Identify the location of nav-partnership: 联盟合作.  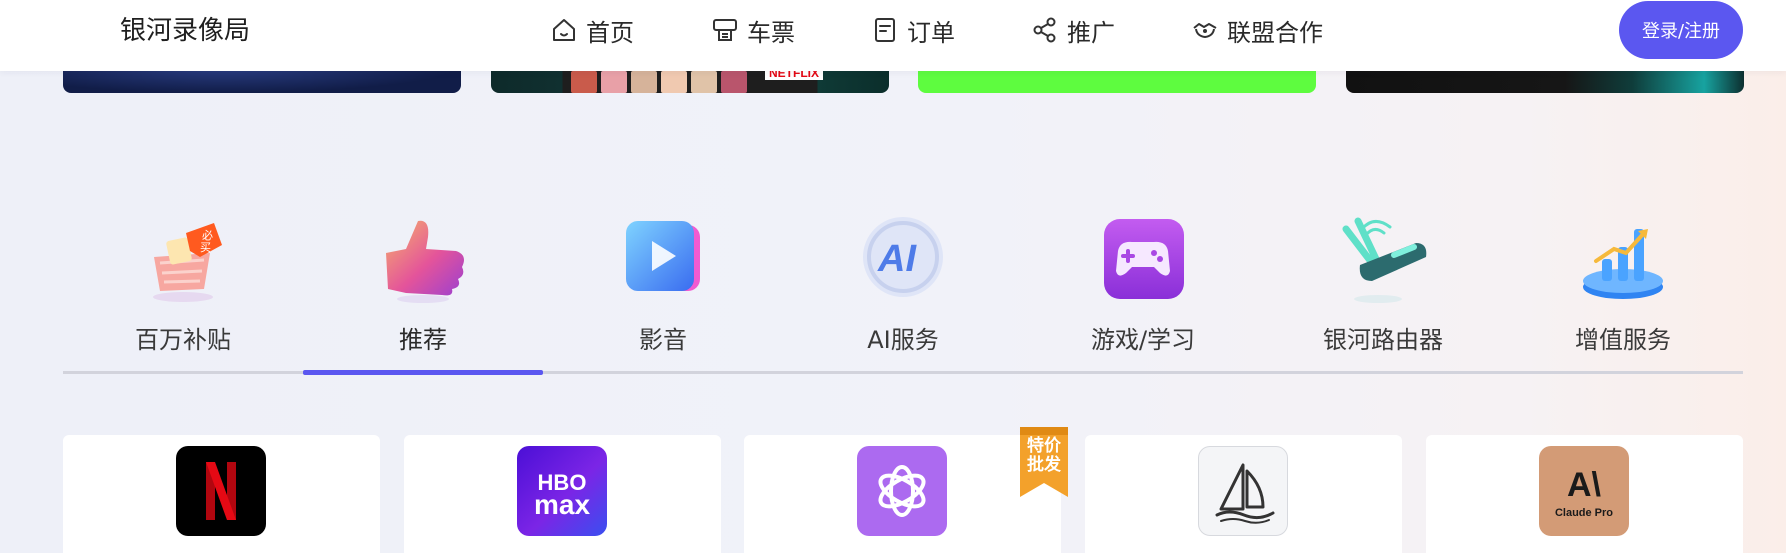
(1257, 30).